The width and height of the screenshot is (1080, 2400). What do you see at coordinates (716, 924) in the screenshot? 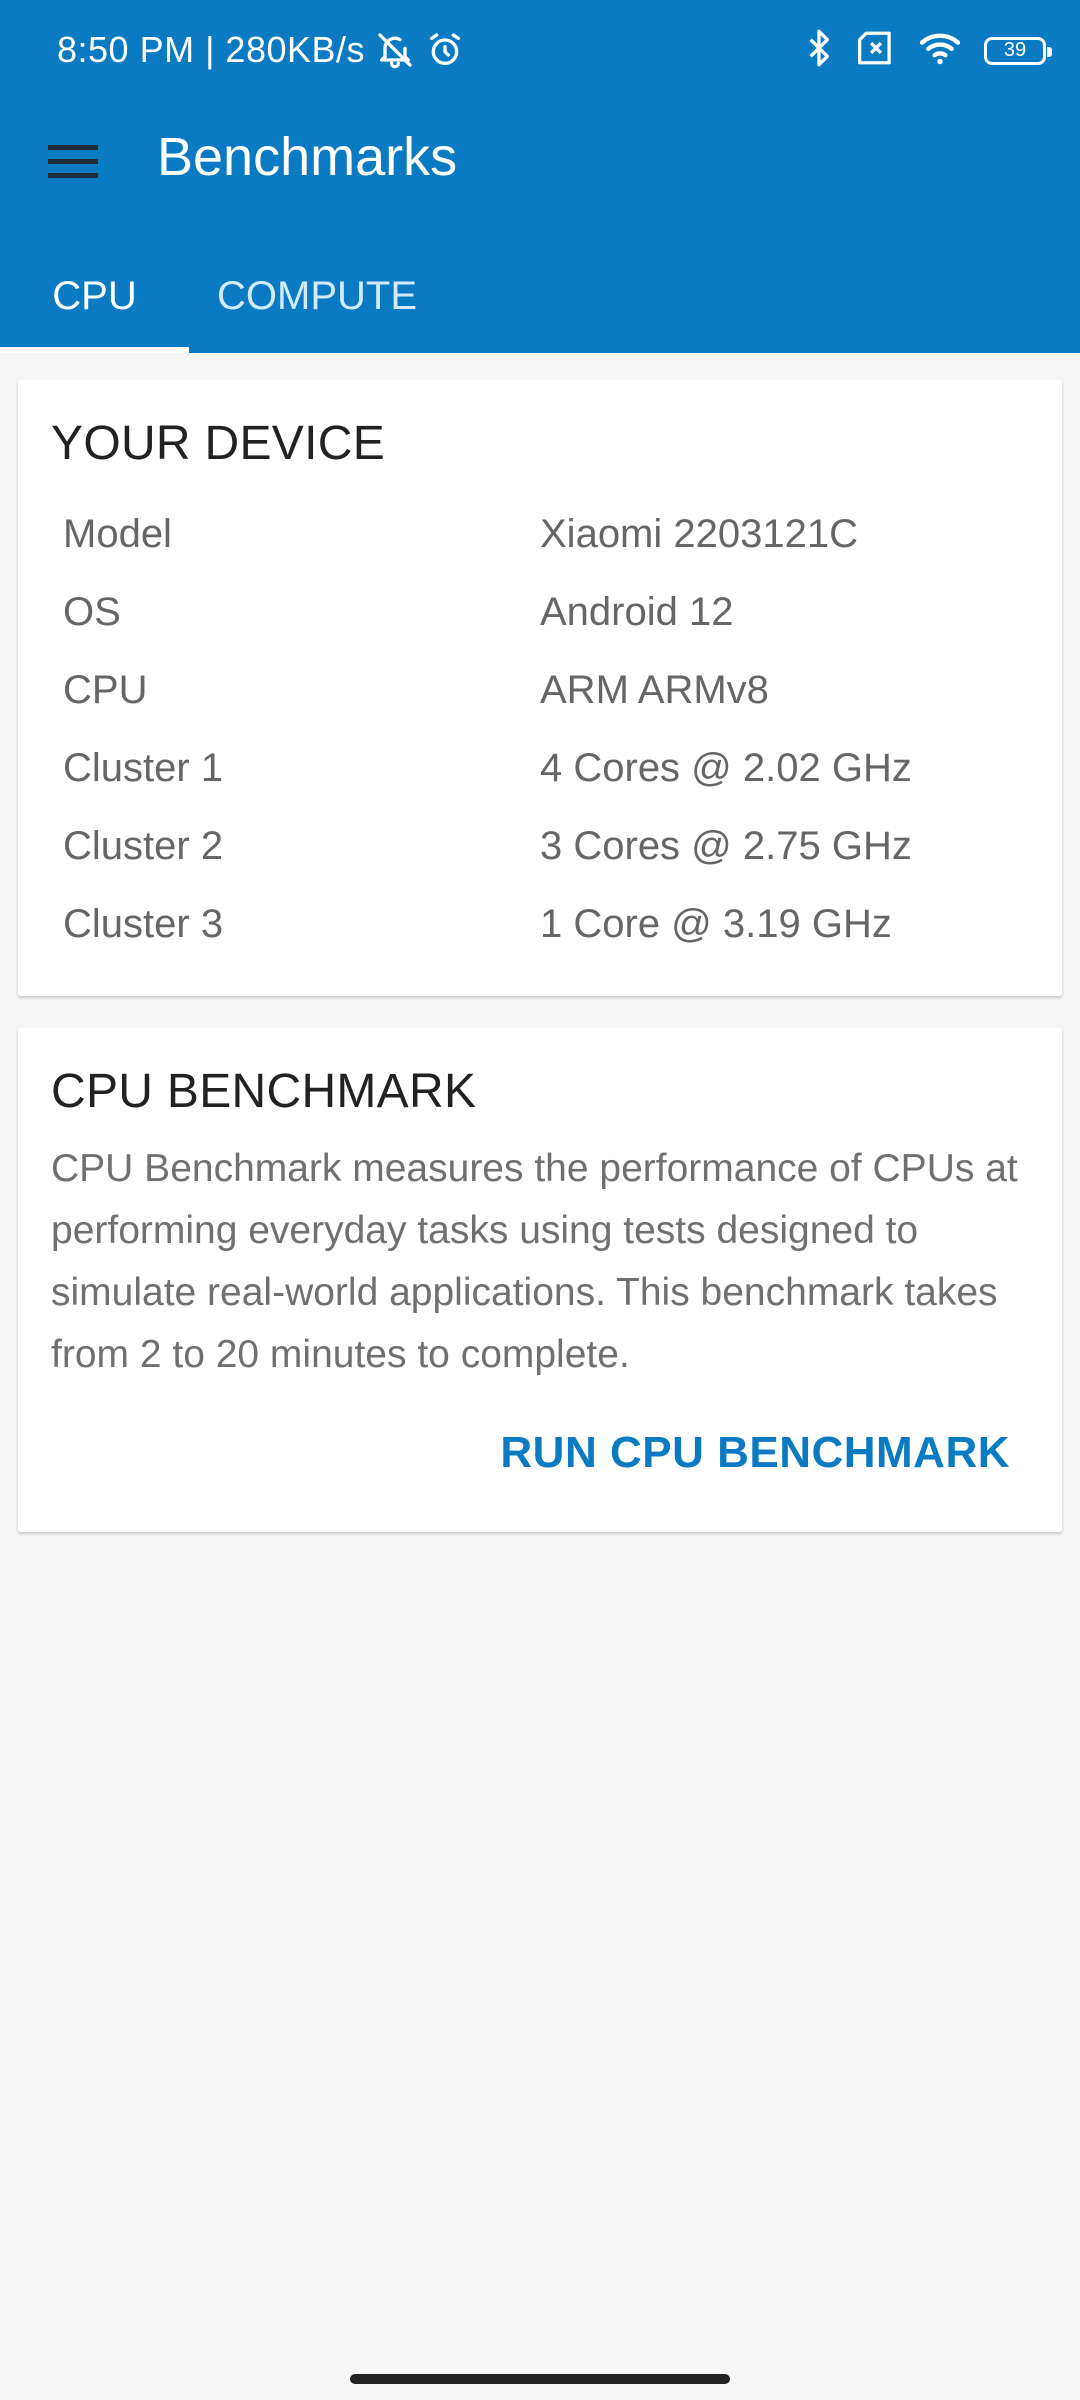
I see `spec-value: 1 Core @ 3.19 GHz` at bounding box center [716, 924].